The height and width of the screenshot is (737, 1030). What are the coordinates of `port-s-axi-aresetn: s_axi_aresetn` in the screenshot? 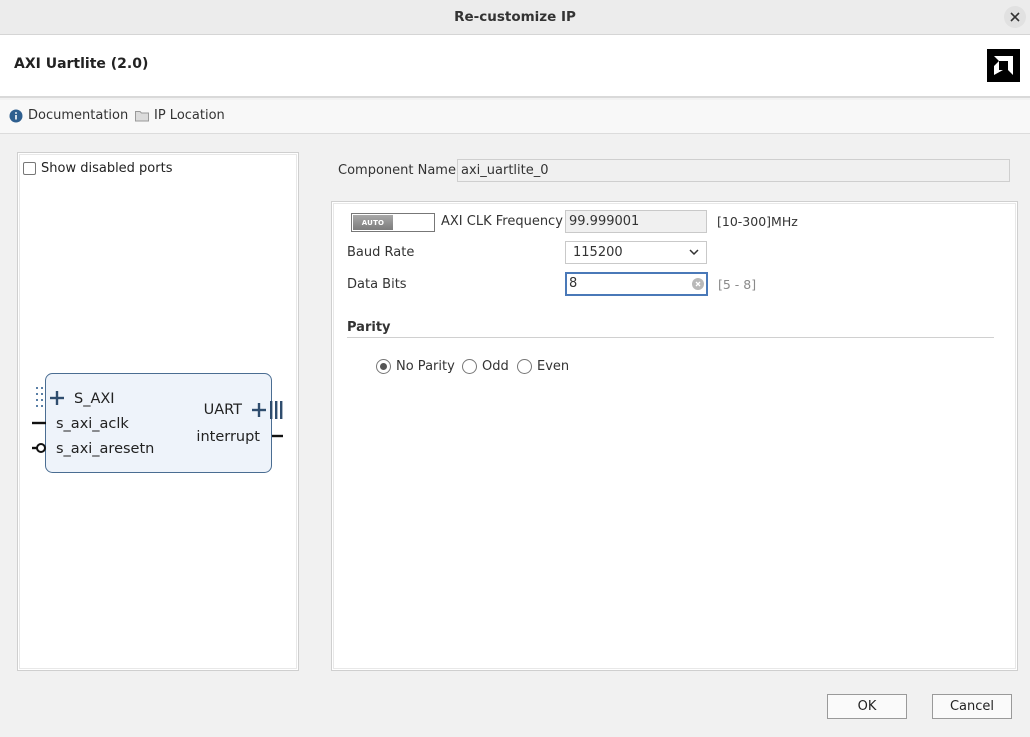 It's located at (105, 449).